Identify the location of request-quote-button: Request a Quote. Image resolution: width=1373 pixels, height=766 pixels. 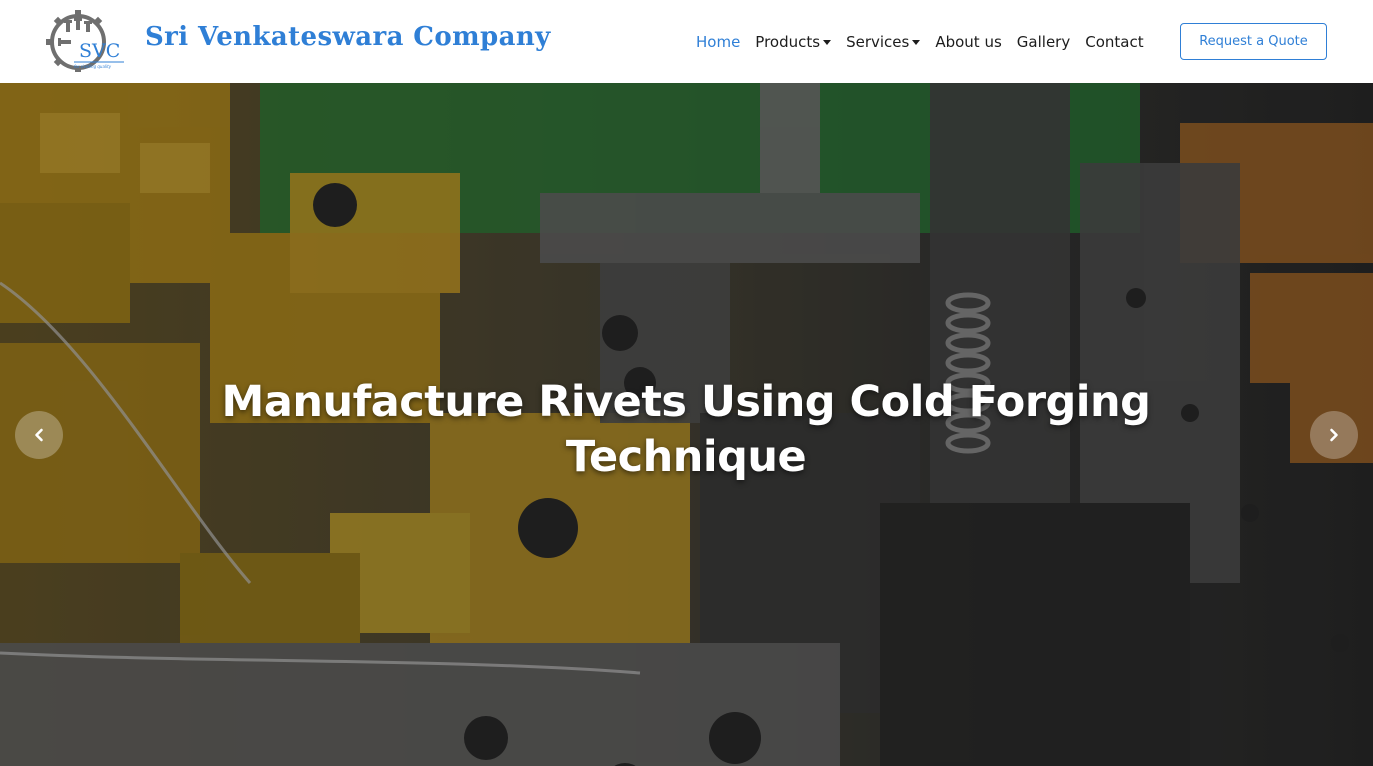
(1253, 41).